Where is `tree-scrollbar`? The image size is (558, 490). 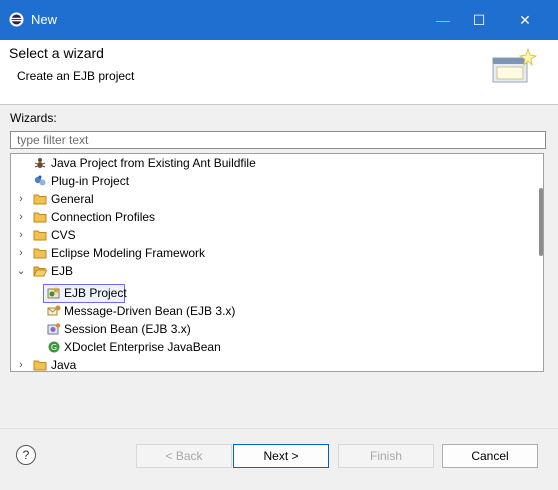
tree-scrollbar is located at coordinates (541, 222).